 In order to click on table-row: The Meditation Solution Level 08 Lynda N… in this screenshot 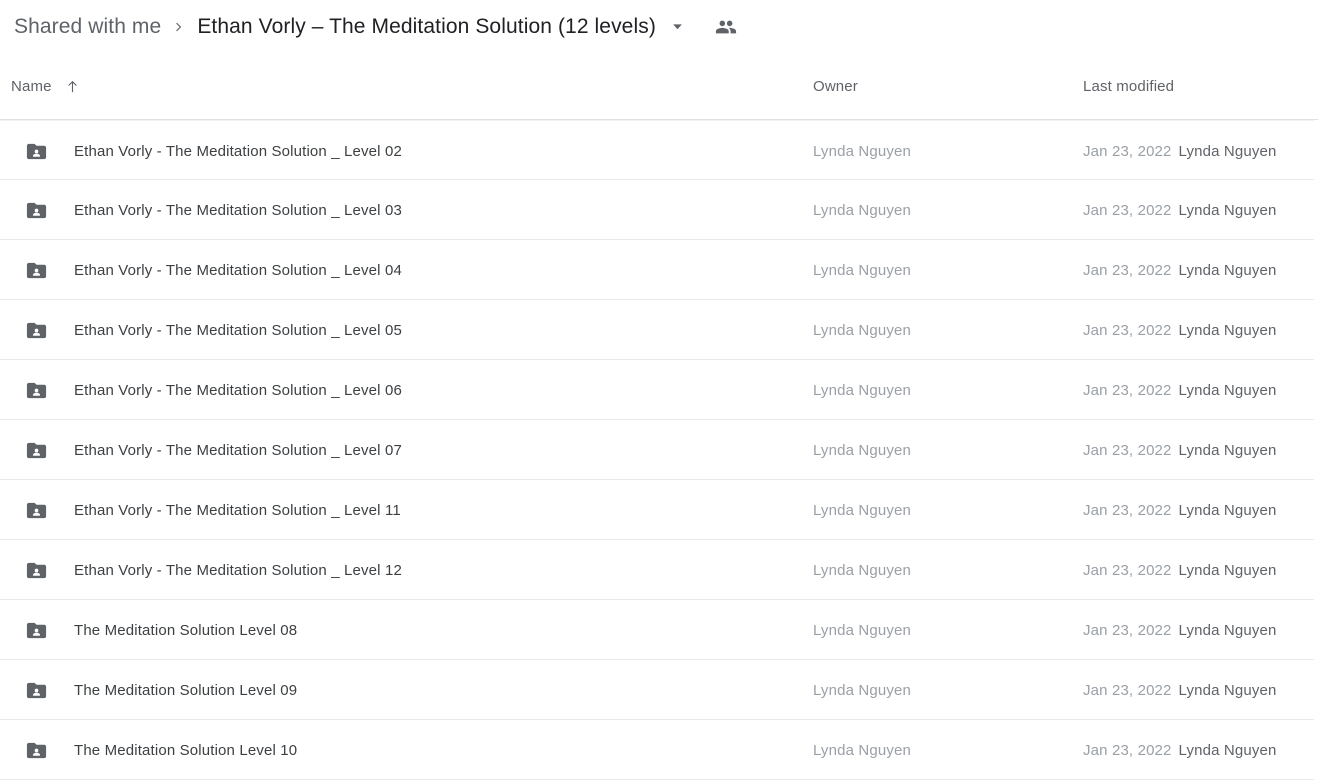, I will do `click(657, 630)`.